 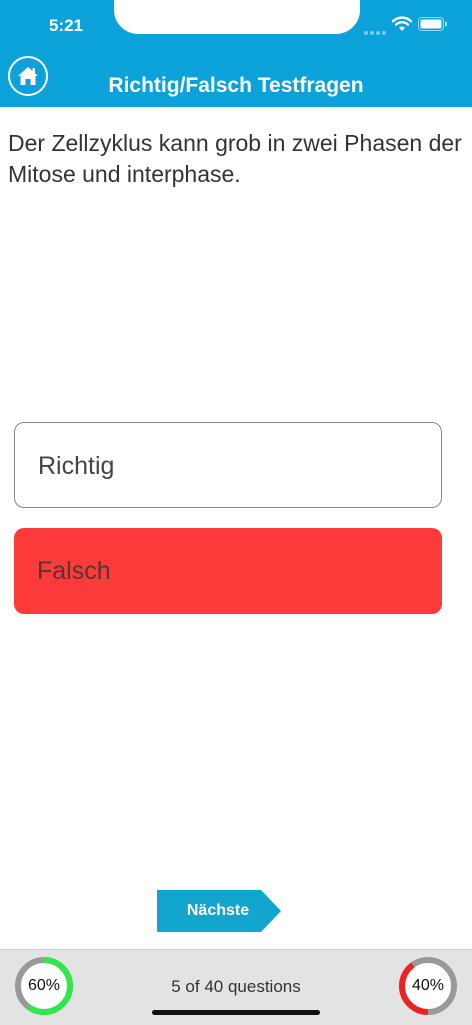 I want to click on page-title: Richtig/Falsch Testfragen, so click(x=236, y=85).